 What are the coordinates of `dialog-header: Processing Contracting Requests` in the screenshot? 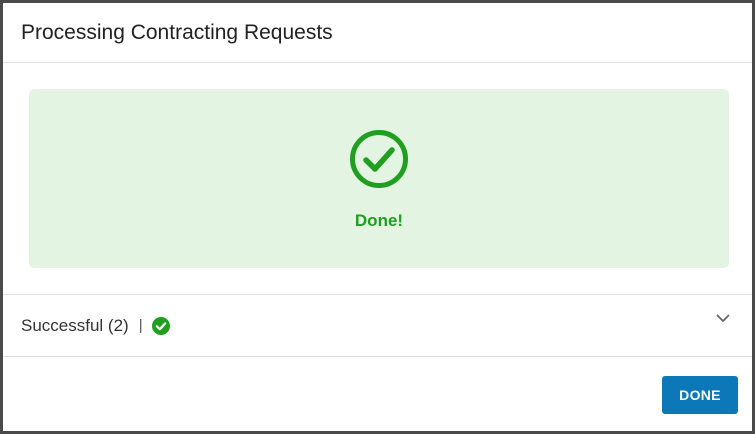 It's located at (377, 33).